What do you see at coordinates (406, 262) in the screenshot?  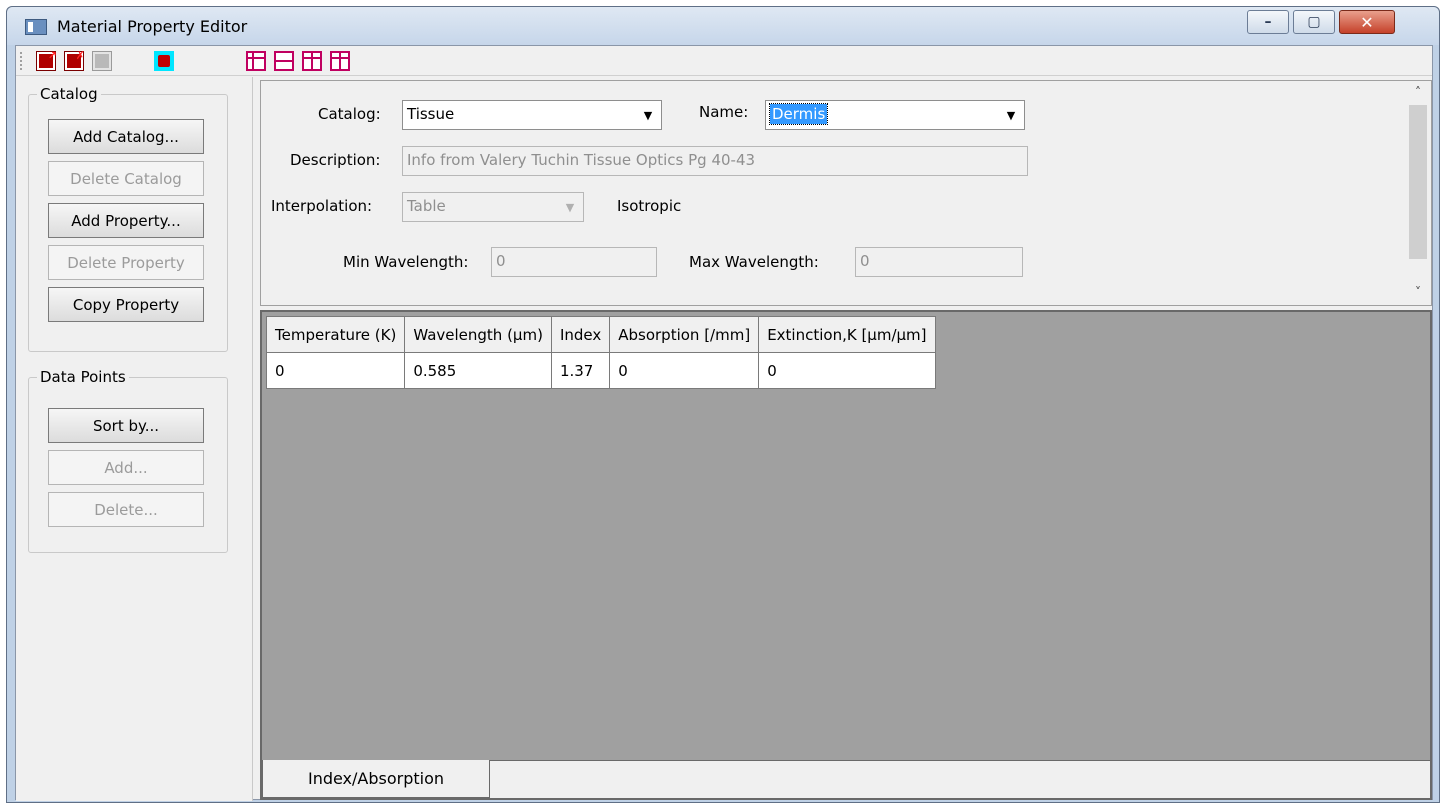 I see `min-wavelength-label: Min Wavelength:` at bounding box center [406, 262].